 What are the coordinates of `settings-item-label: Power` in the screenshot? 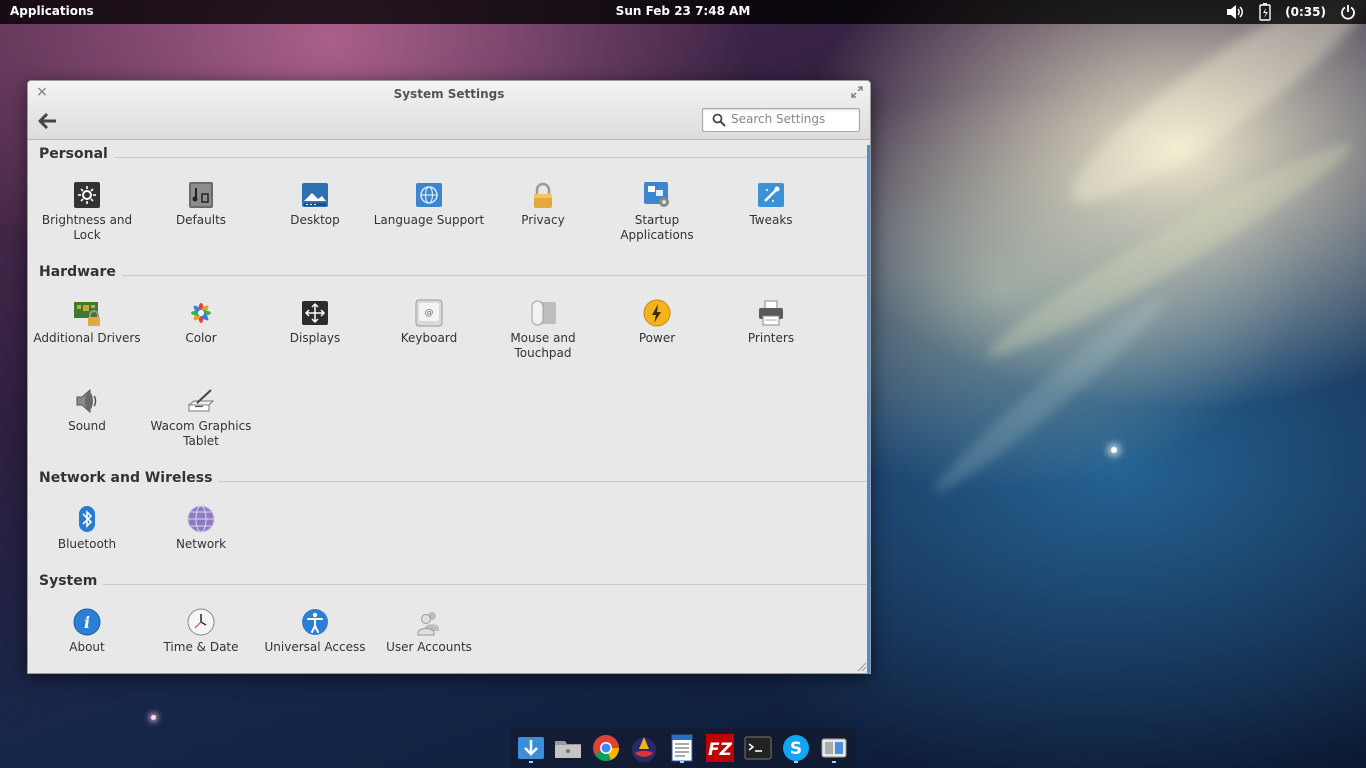 It's located at (657, 338).